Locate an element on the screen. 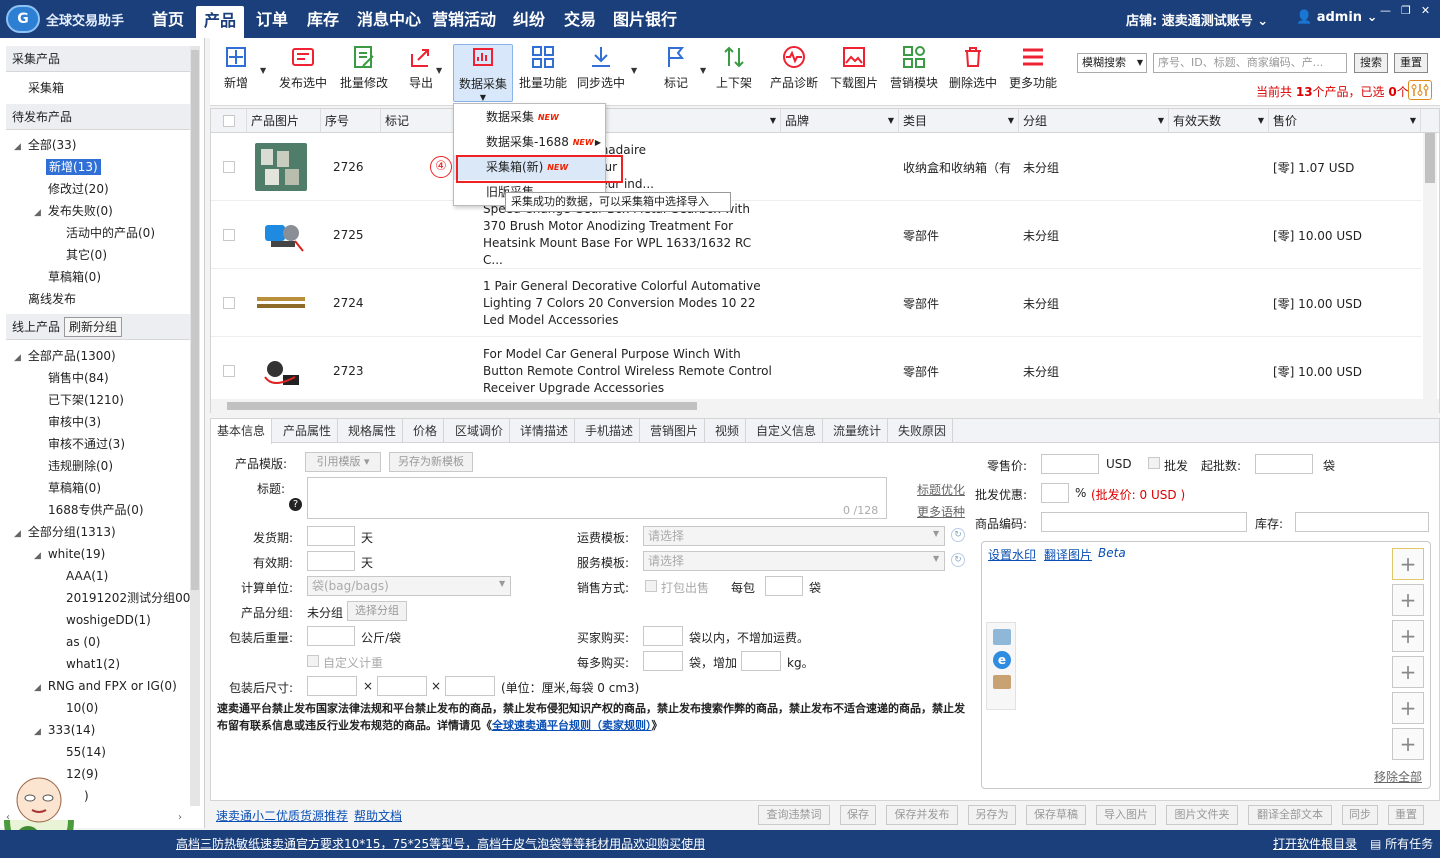  nav-inventory: 库存 is located at coordinates (323, 20).